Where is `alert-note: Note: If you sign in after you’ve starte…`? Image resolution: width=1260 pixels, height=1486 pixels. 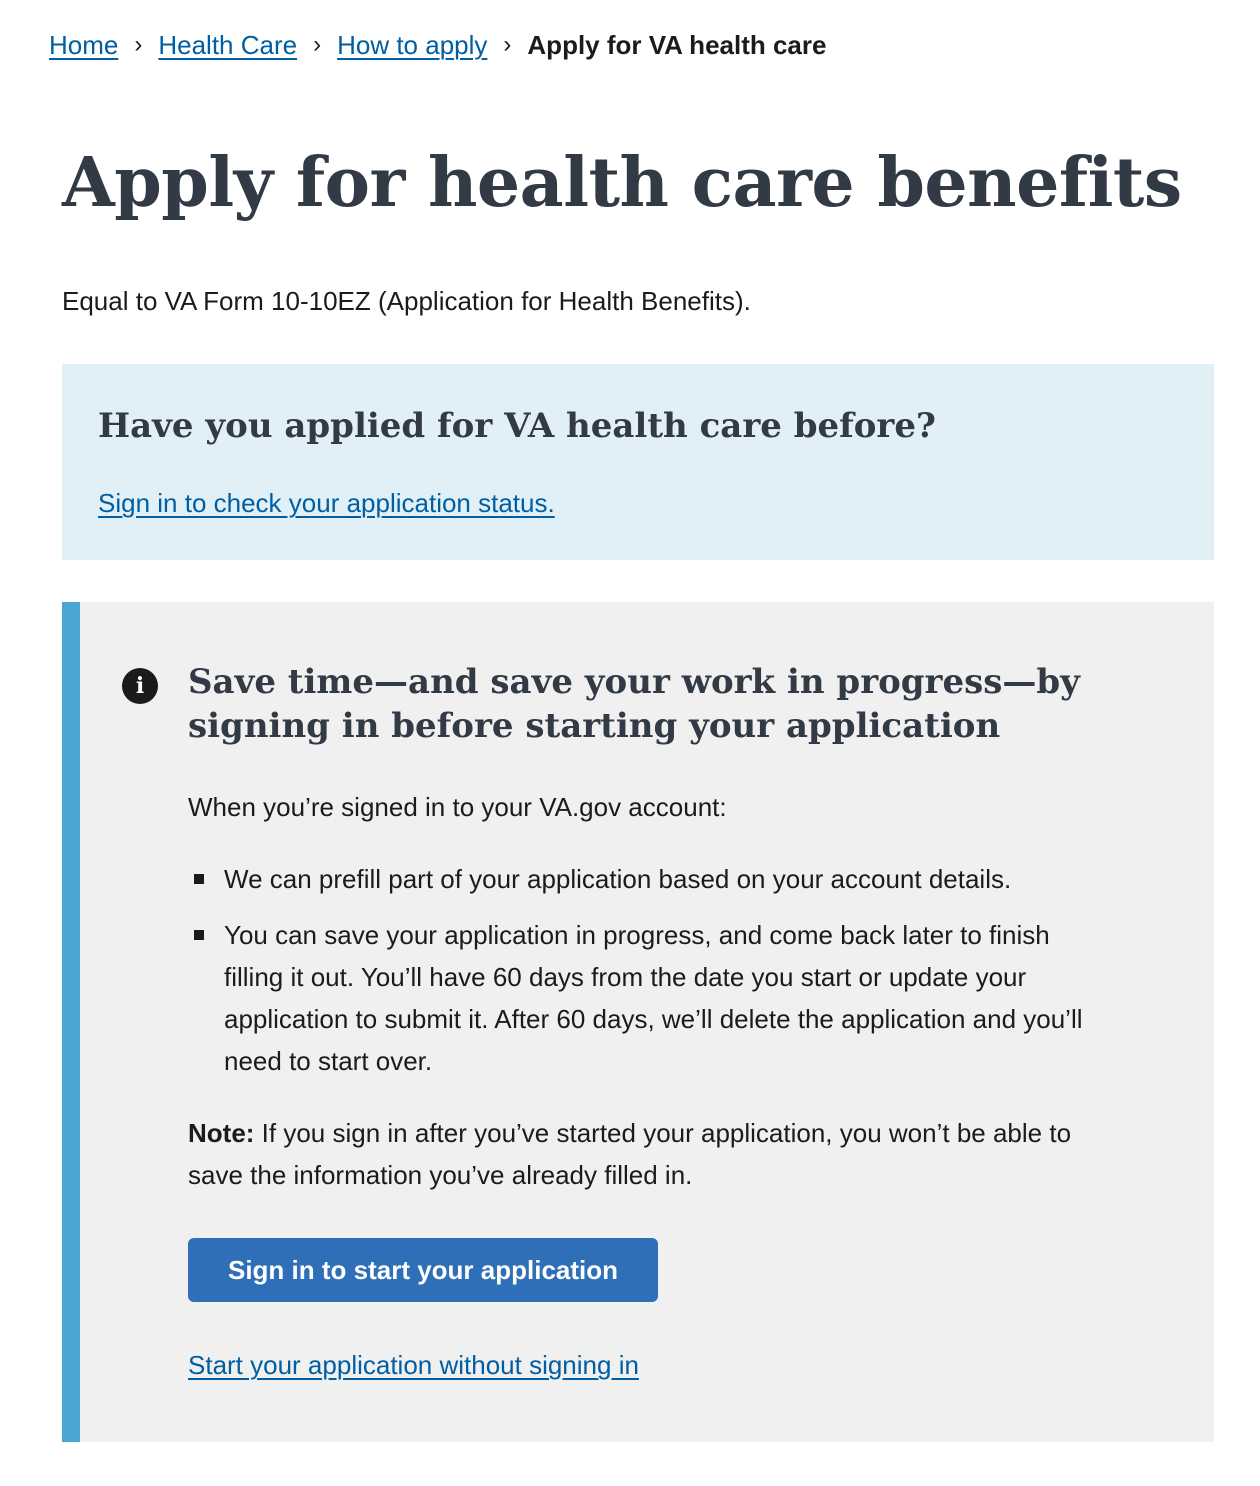 alert-note: Note: If you sign in after you’ve starte… is located at coordinates (648, 1154).